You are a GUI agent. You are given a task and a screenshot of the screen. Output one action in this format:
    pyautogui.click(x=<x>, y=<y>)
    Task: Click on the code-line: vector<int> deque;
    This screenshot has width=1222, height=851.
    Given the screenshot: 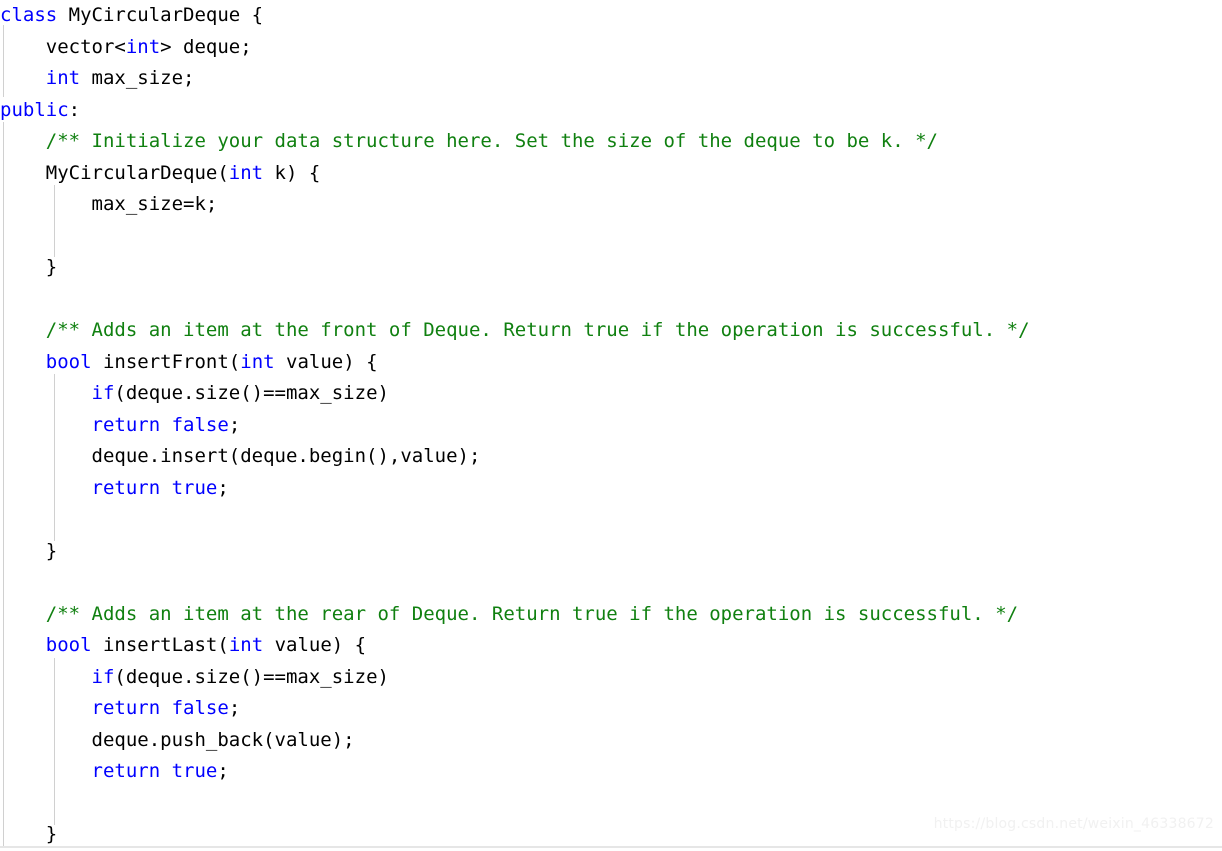 What is the action you would take?
    pyautogui.click(x=515, y=48)
    